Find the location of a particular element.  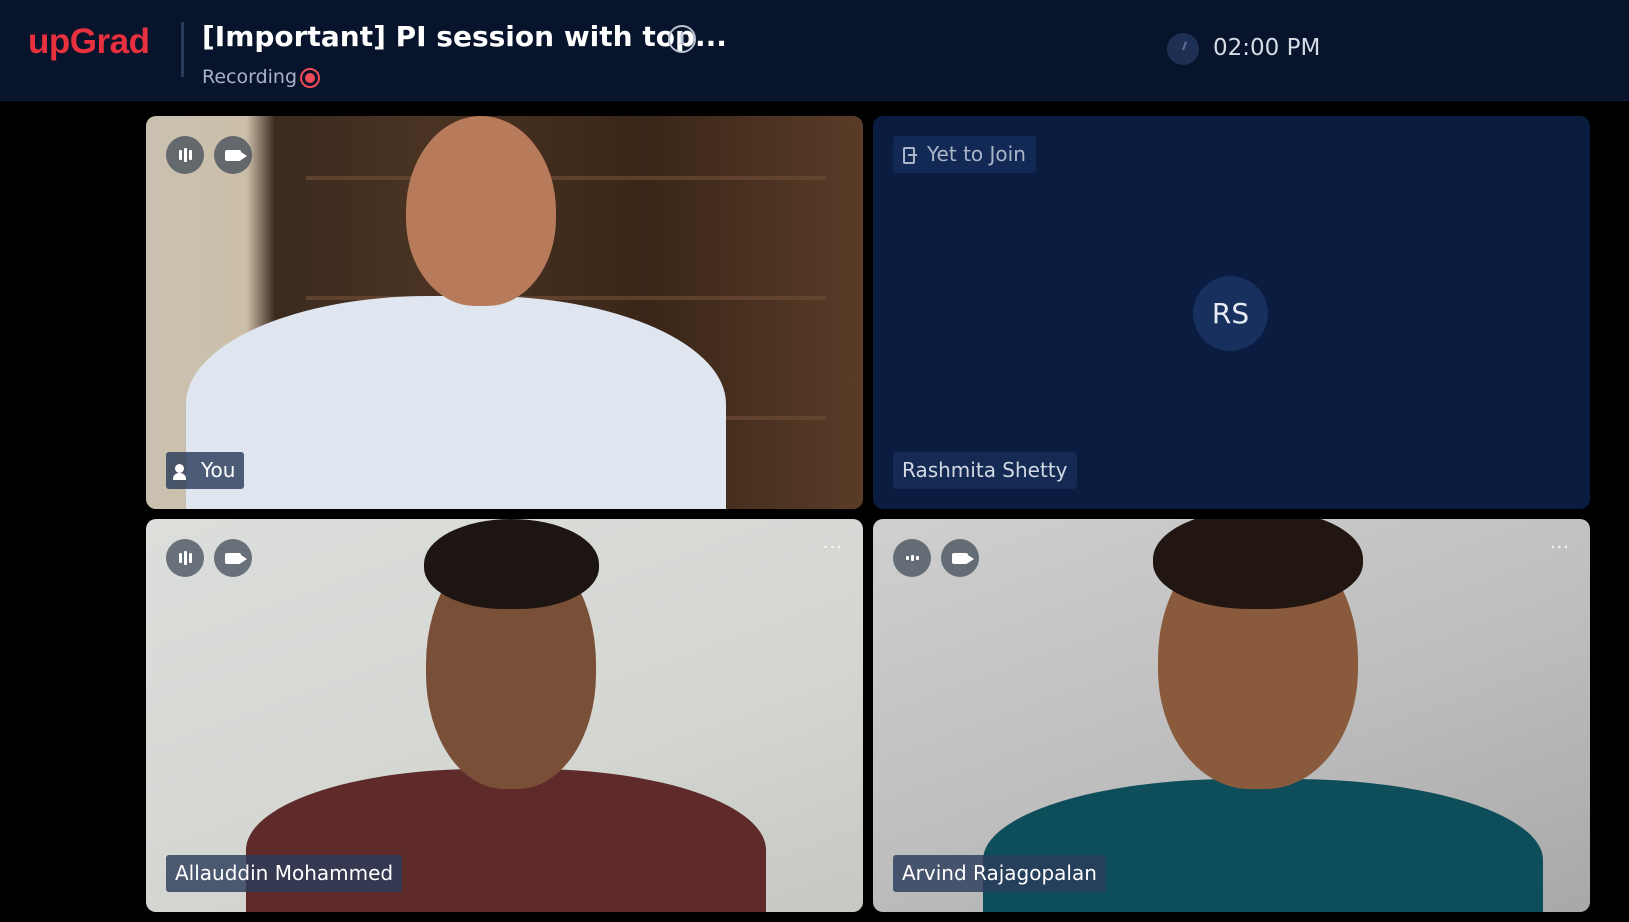

avatar: RS is located at coordinates (1230, 313).